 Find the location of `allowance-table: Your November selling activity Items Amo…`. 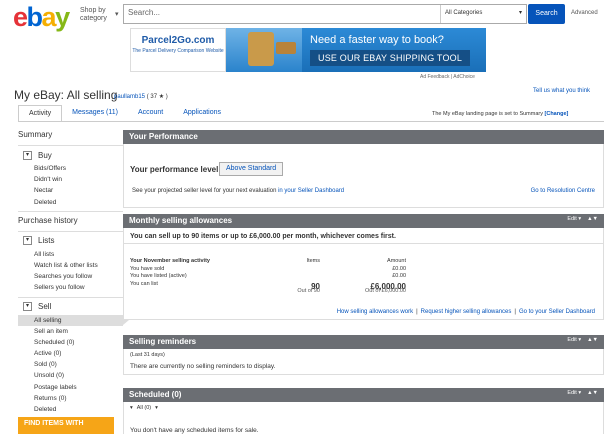

allowance-table: Your November selling activity Items Amo… is located at coordinates (268, 277).